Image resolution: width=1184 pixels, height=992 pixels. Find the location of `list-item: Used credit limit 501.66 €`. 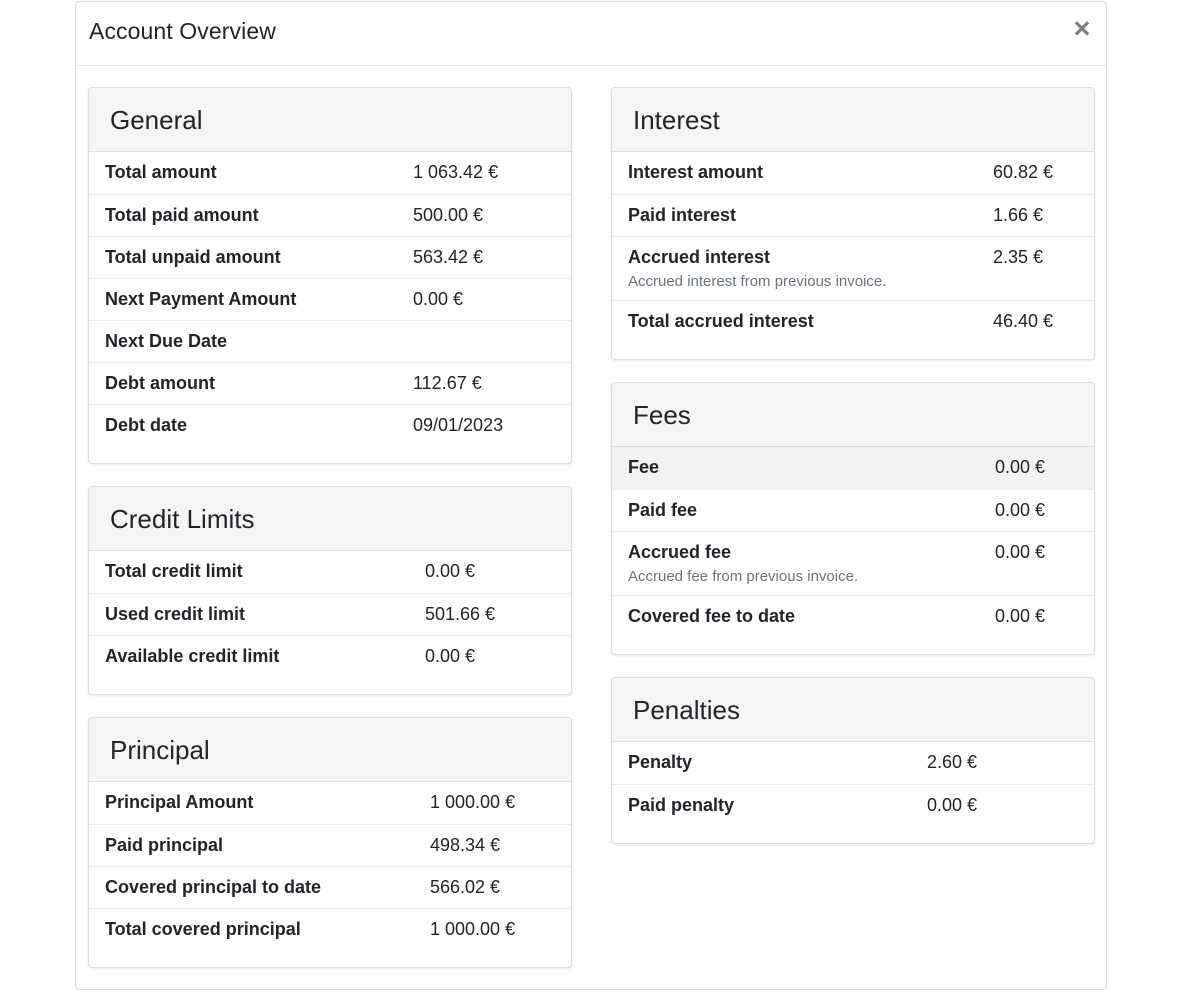

list-item: Used credit limit 501.66 € is located at coordinates (330, 614).